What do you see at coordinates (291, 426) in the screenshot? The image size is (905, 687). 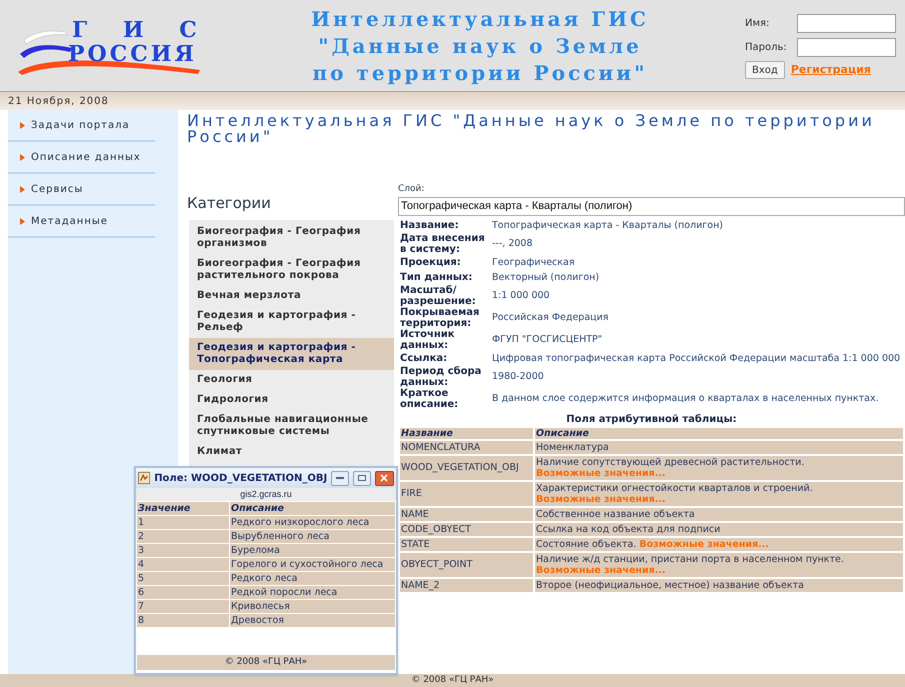 I see `category-item: Глобальные навигационные спутниковые системы` at bounding box center [291, 426].